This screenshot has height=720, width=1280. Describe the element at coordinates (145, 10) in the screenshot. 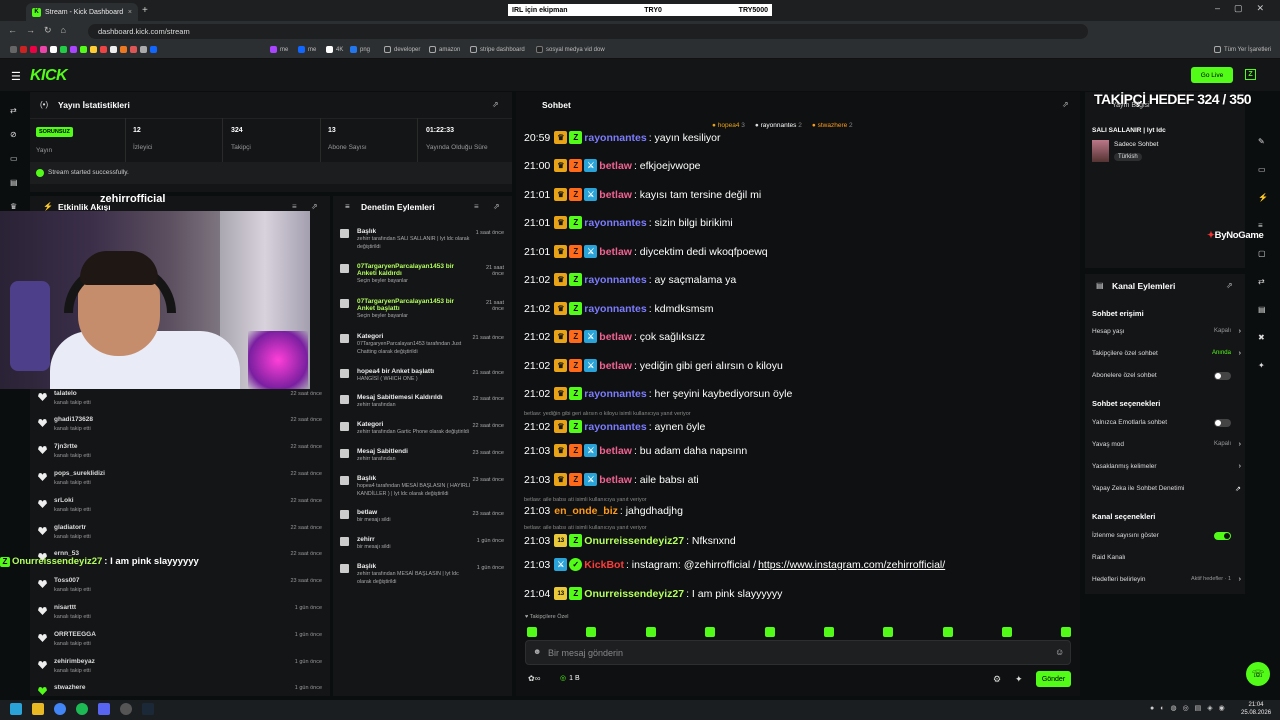

I see `new-tab-icon: +` at that location.